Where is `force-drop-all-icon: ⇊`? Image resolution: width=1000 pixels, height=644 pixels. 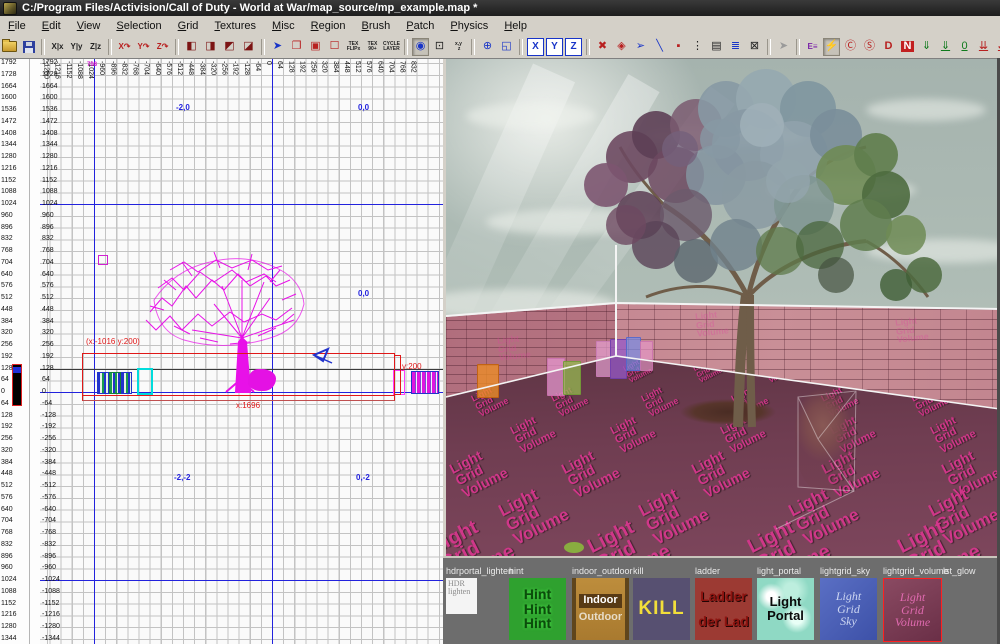 force-drop-all-icon: ⇊ is located at coordinates (997, 47).